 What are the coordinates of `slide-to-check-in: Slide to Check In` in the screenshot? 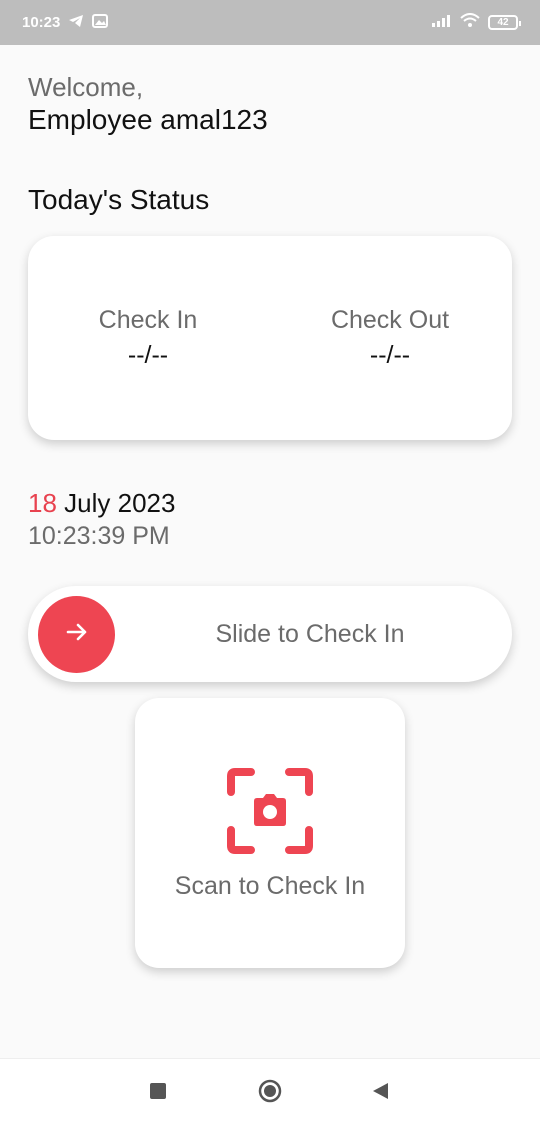 It's located at (270, 634).